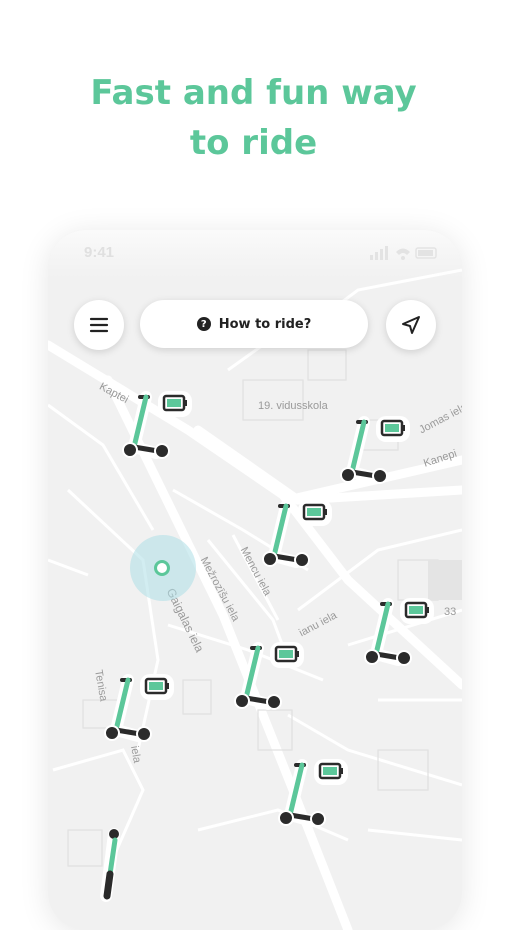 The height and width of the screenshot is (930, 507). I want to click on navigation-arrow-icon, so click(411, 325).